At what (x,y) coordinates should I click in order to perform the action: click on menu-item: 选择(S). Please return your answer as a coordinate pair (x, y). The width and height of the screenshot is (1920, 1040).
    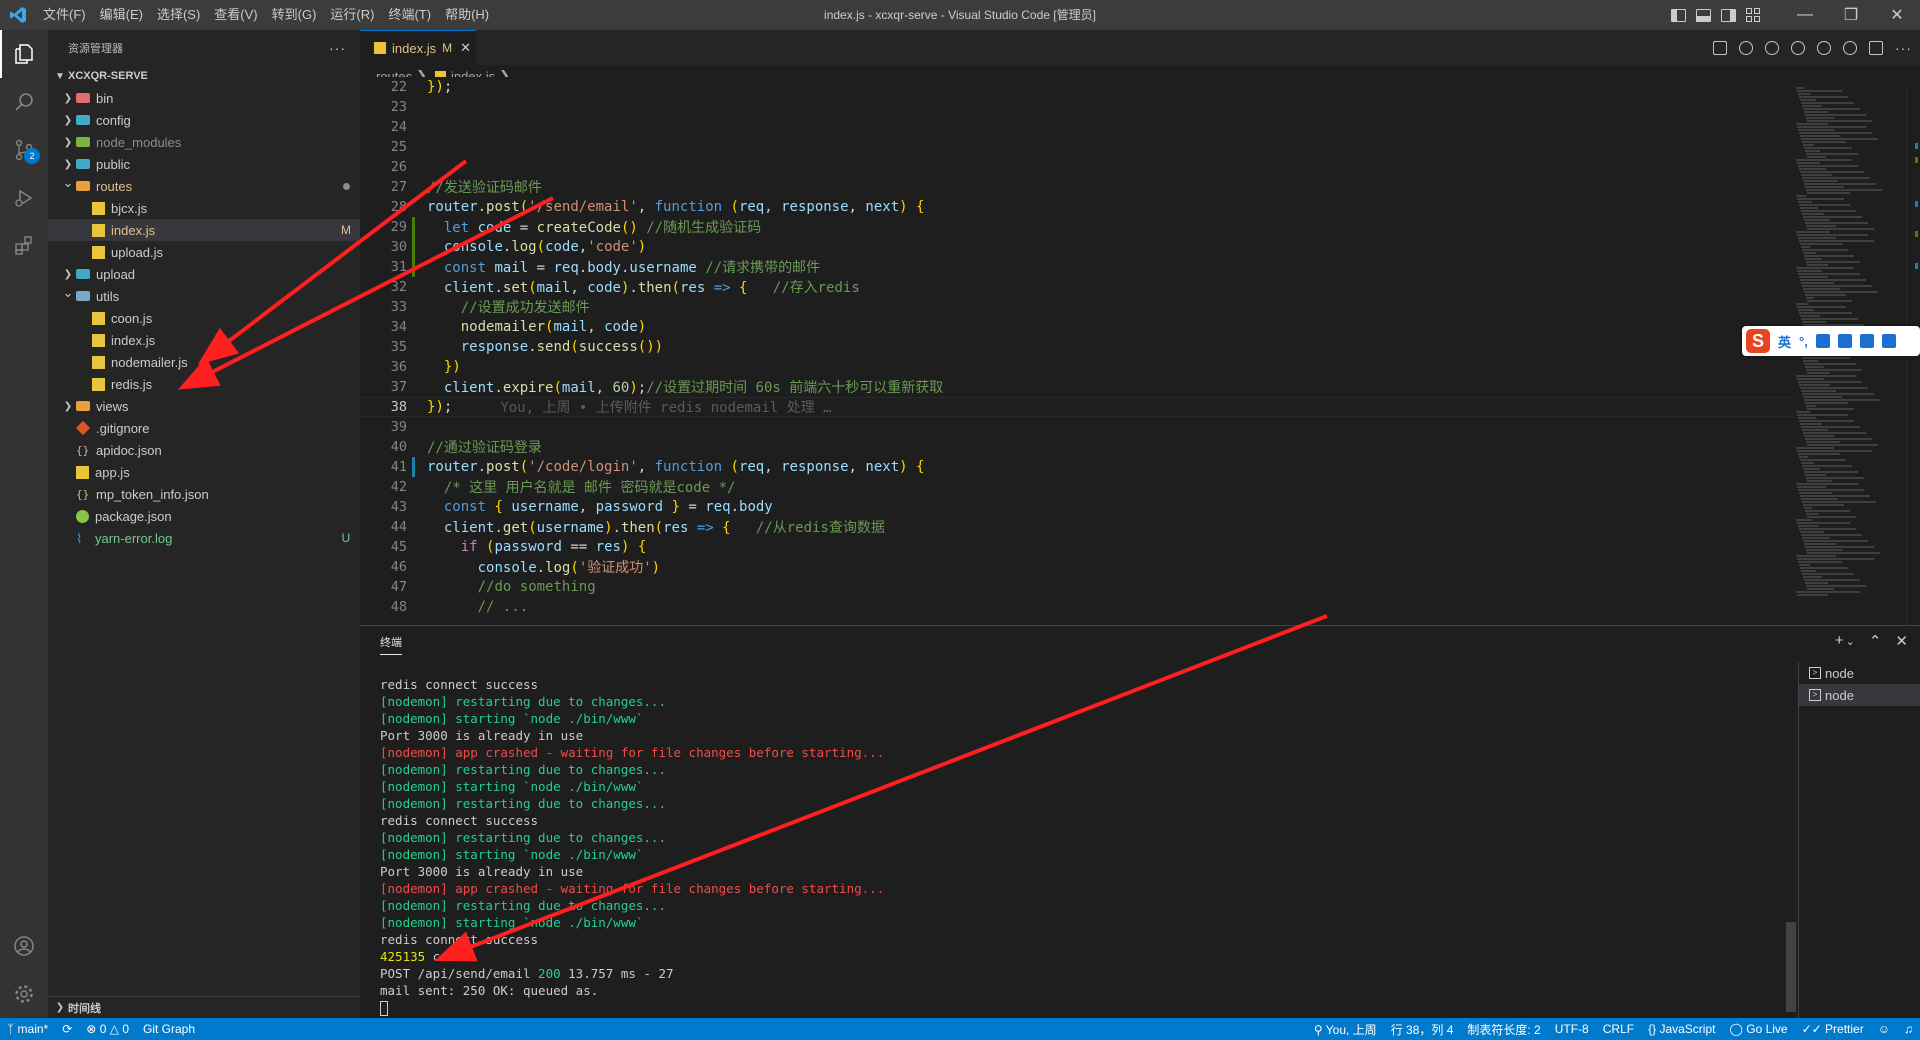
    Looking at the image, I should click on (178, 15).